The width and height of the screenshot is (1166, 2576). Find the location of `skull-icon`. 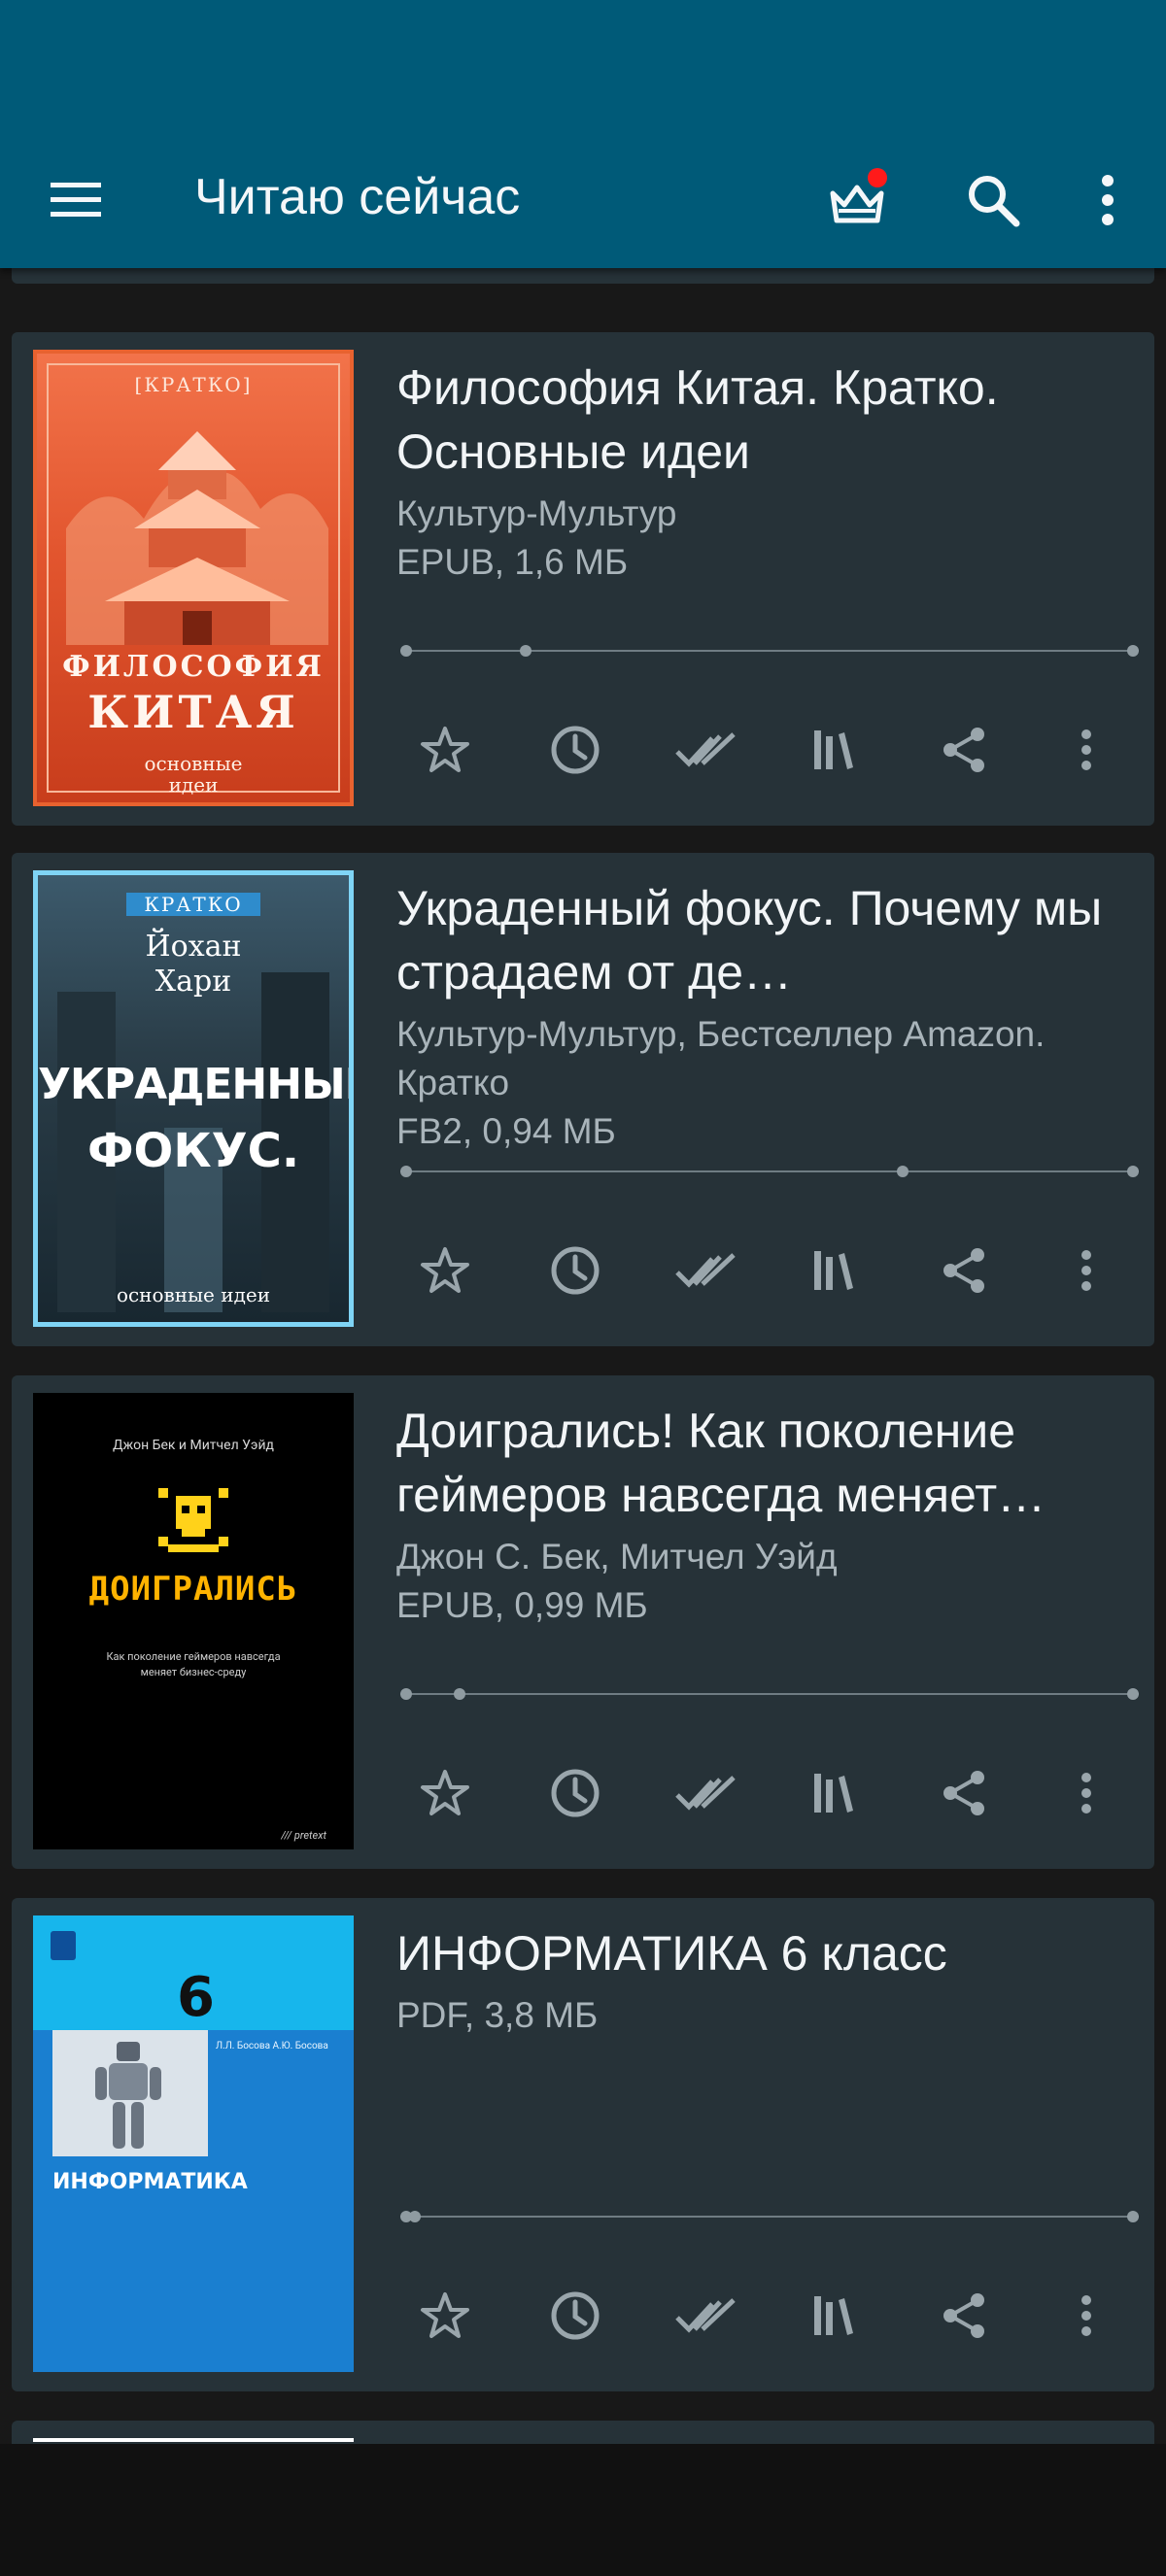

skull-icon is located at coordinates (193, 1520).